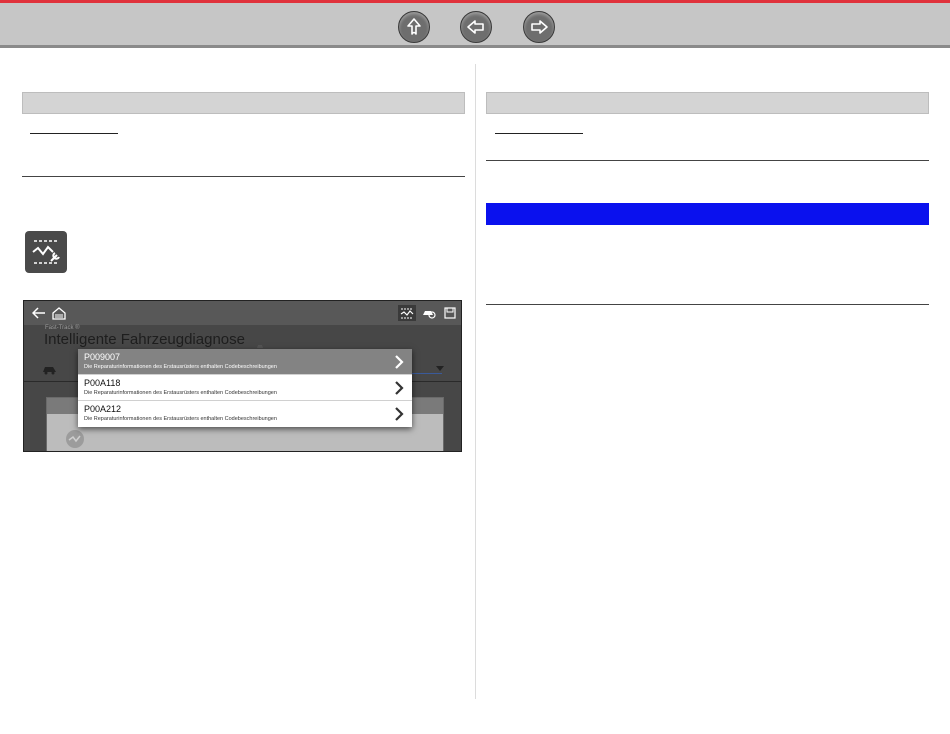 Image resolution: width=950 pixels, height=734 pixels. What do you see at coordinates (475, 381) in the screenshot?
I see `column-divider` at bounding box center [475, 381].